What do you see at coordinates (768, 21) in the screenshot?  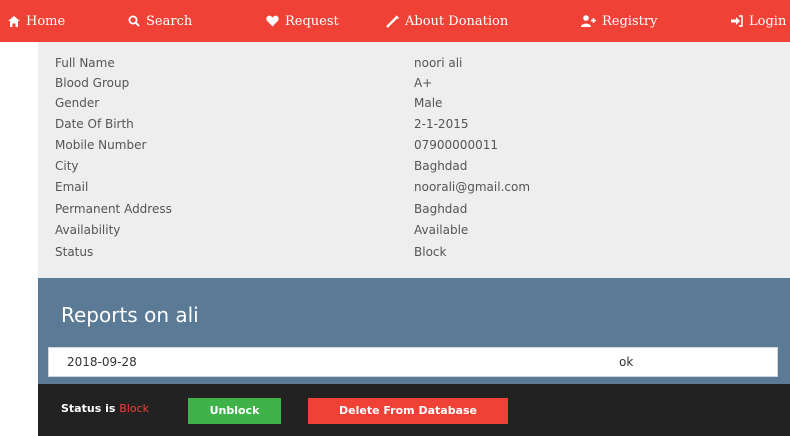 I see `nav-login-label: Login` at bounding box center [768, 21].